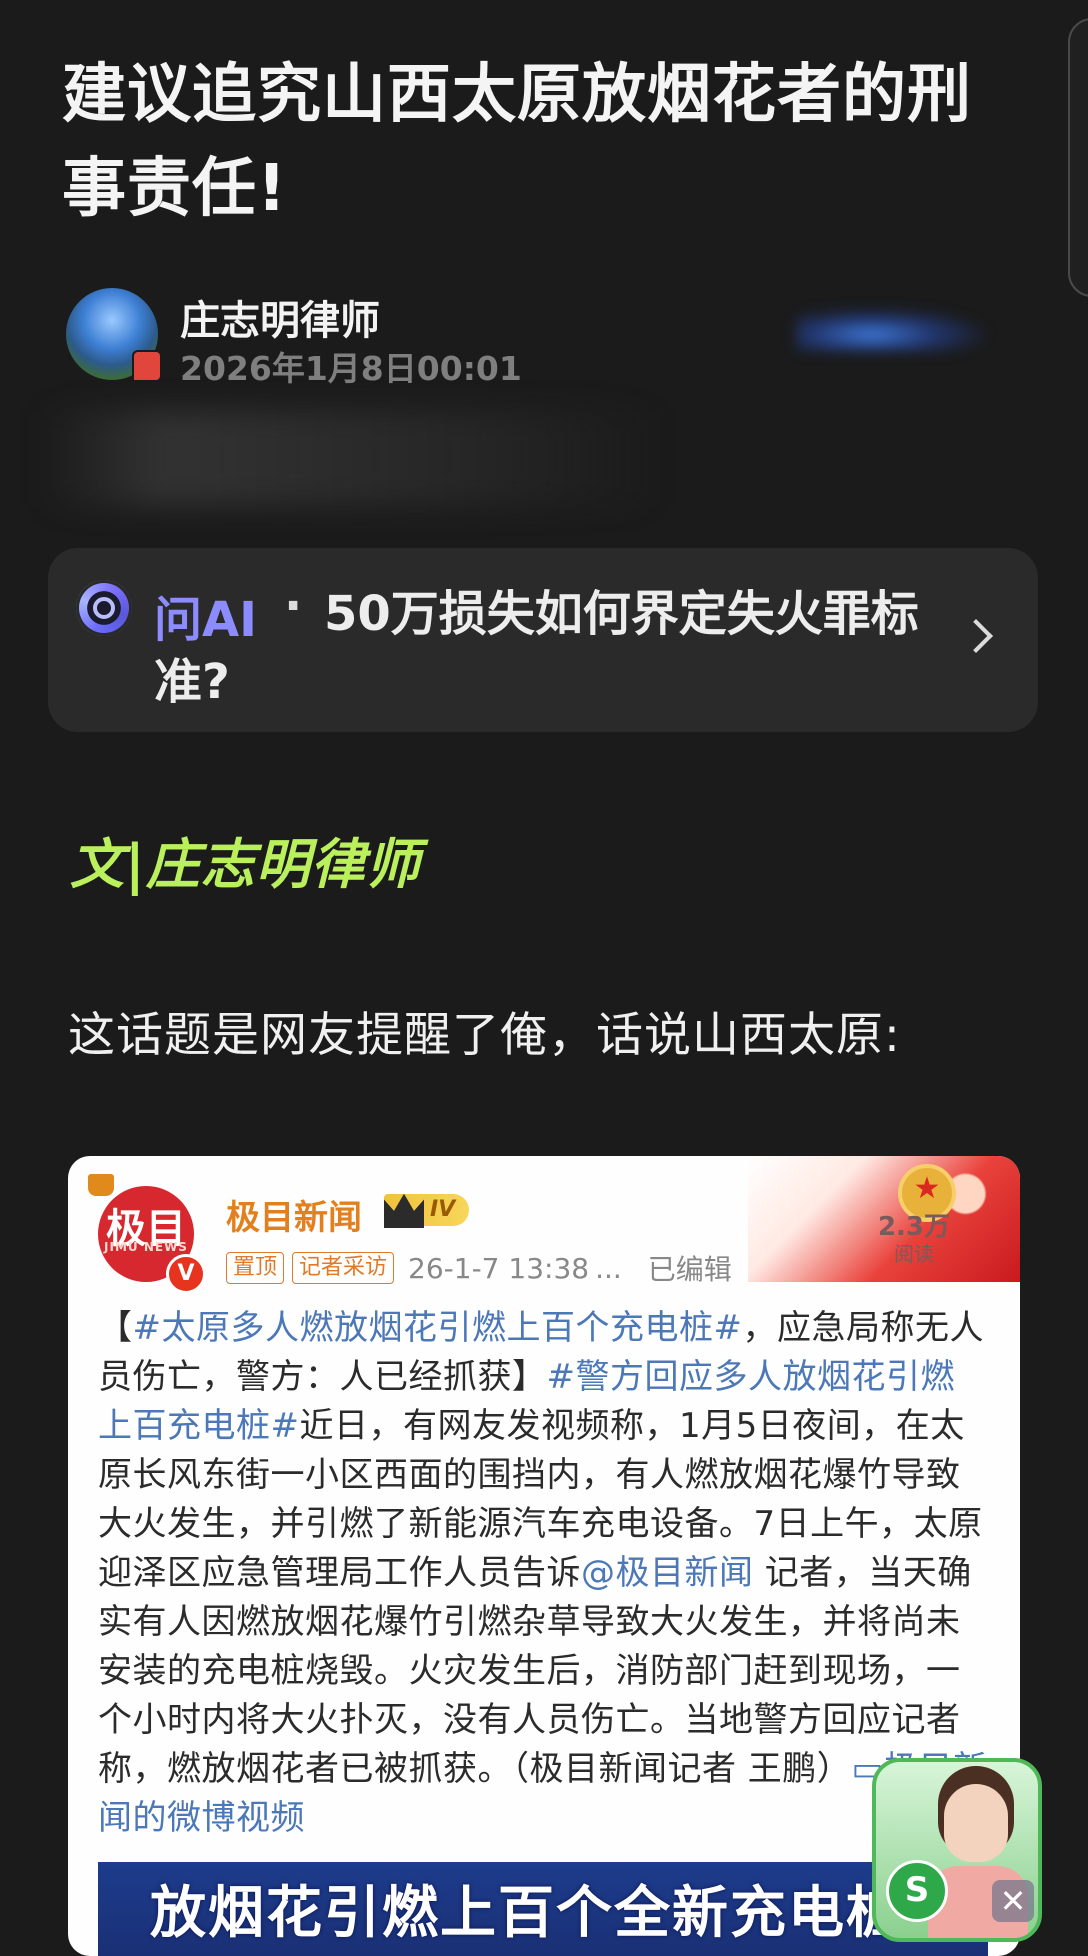 Image resolution: width=1088 pixels, height=1956 pixels. I want to click on ai-question-text: 50万损失如何界定失火罪标准?, so click(536, 648).